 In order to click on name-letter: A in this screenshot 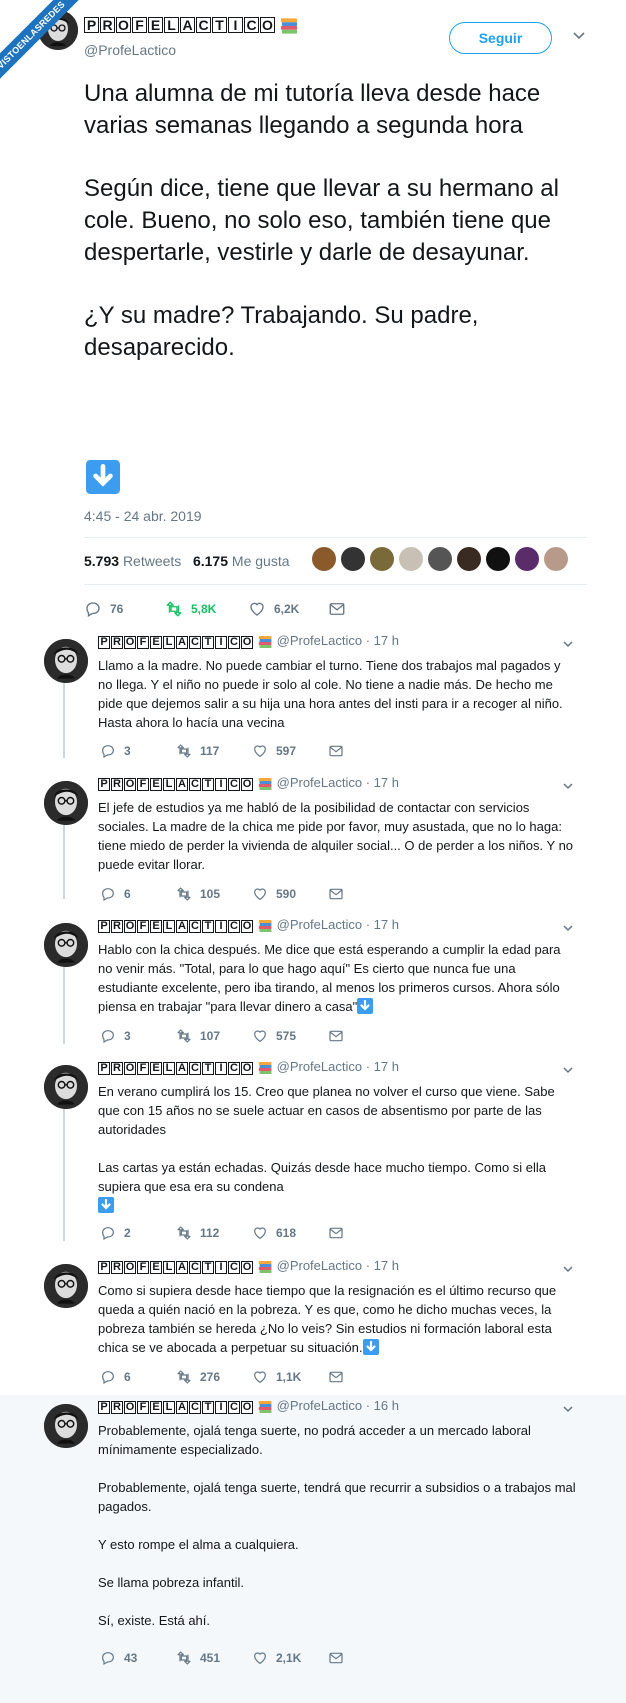, I will do `click(182, 642)`.